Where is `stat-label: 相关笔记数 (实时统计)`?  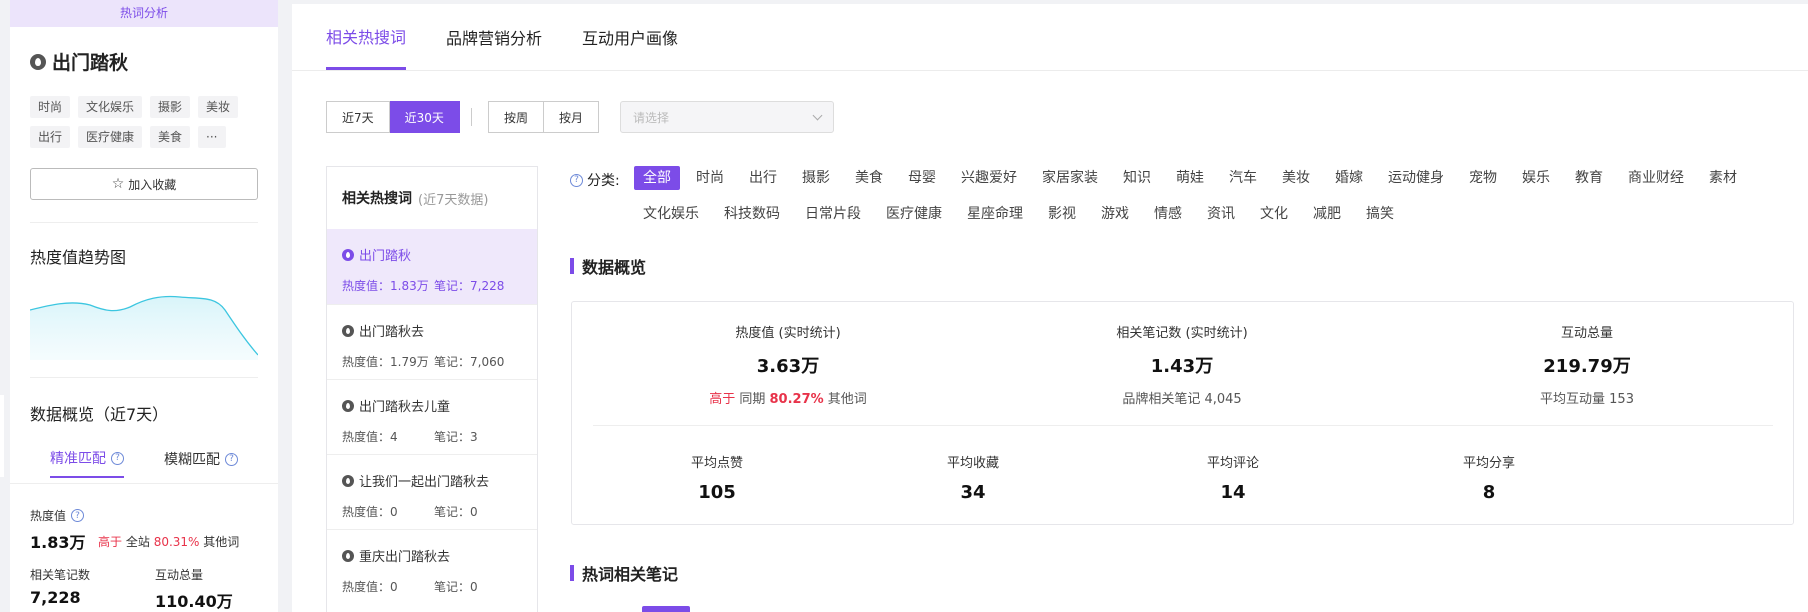 stat-label: 相关笔记数 (实时统计) is located at coordinates (1182, 333).